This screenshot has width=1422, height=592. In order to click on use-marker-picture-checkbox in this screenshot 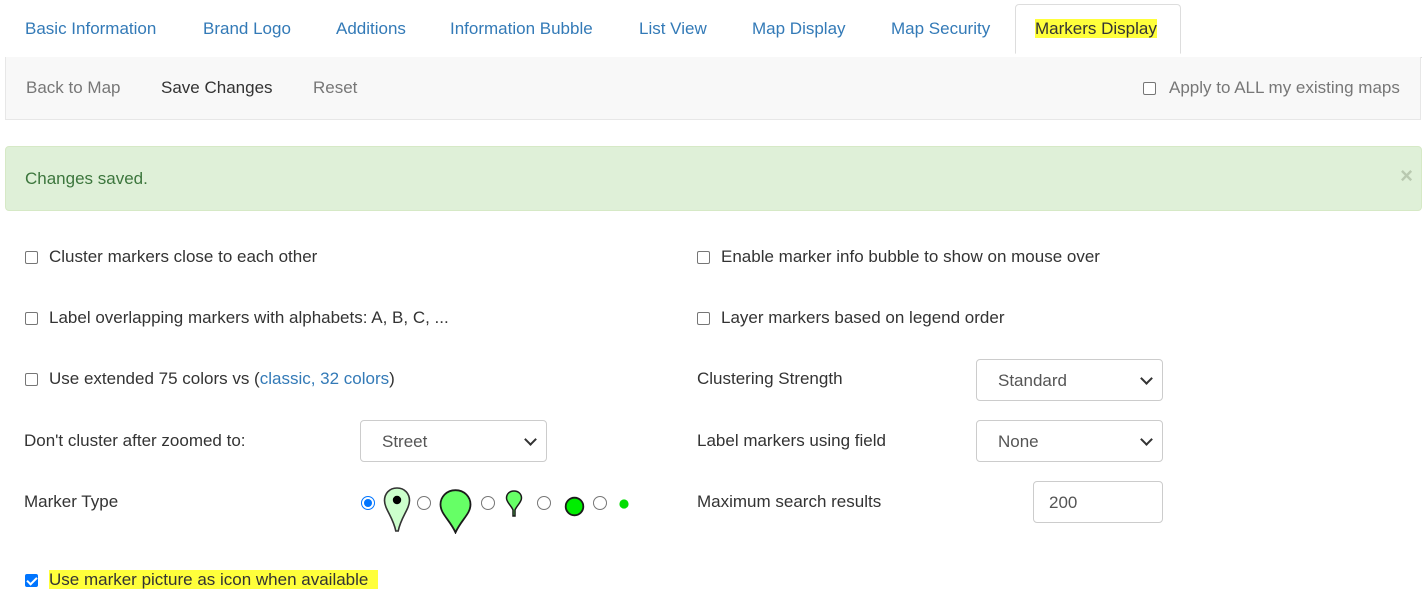, I will do `click(31, 580)`.